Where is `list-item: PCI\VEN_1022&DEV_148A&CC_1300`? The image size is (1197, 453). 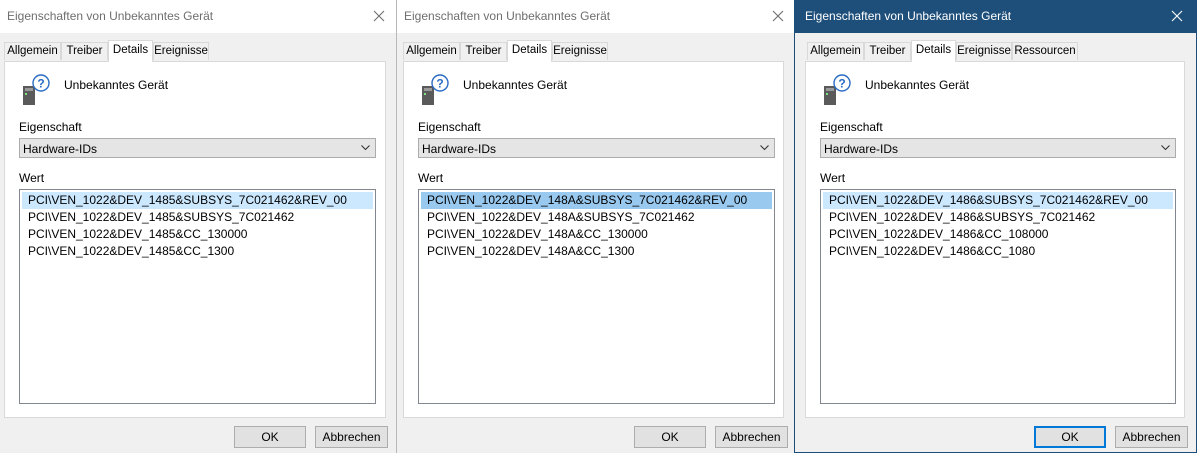 list-item: PCI\VEN_1022&DEV_148A&CC_1300 is located at coordinates (596, 251).